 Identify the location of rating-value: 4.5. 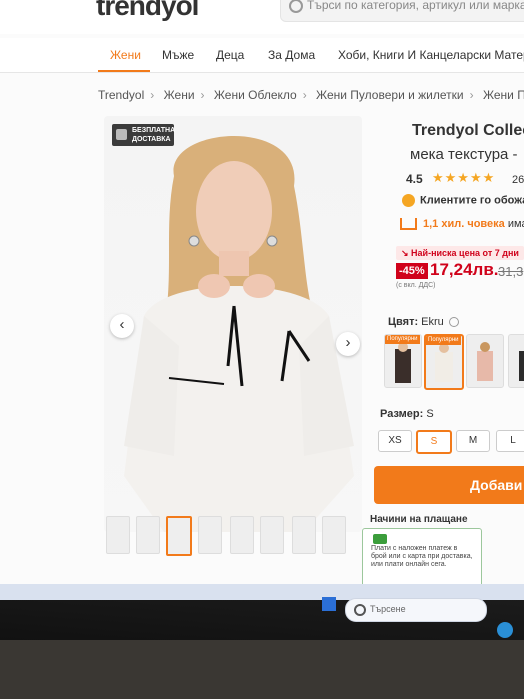
(414, 179).